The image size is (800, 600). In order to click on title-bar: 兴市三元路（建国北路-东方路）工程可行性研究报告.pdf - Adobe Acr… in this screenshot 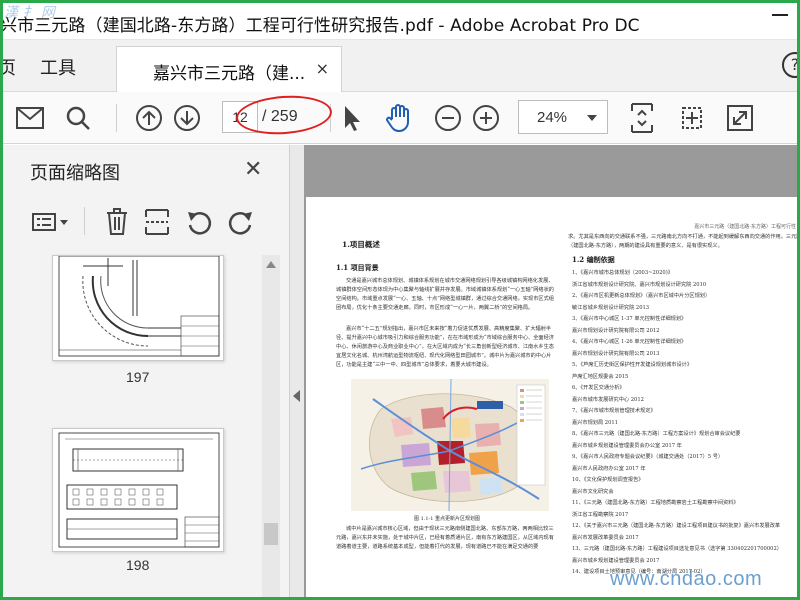, I will do `click(400, 20)`.